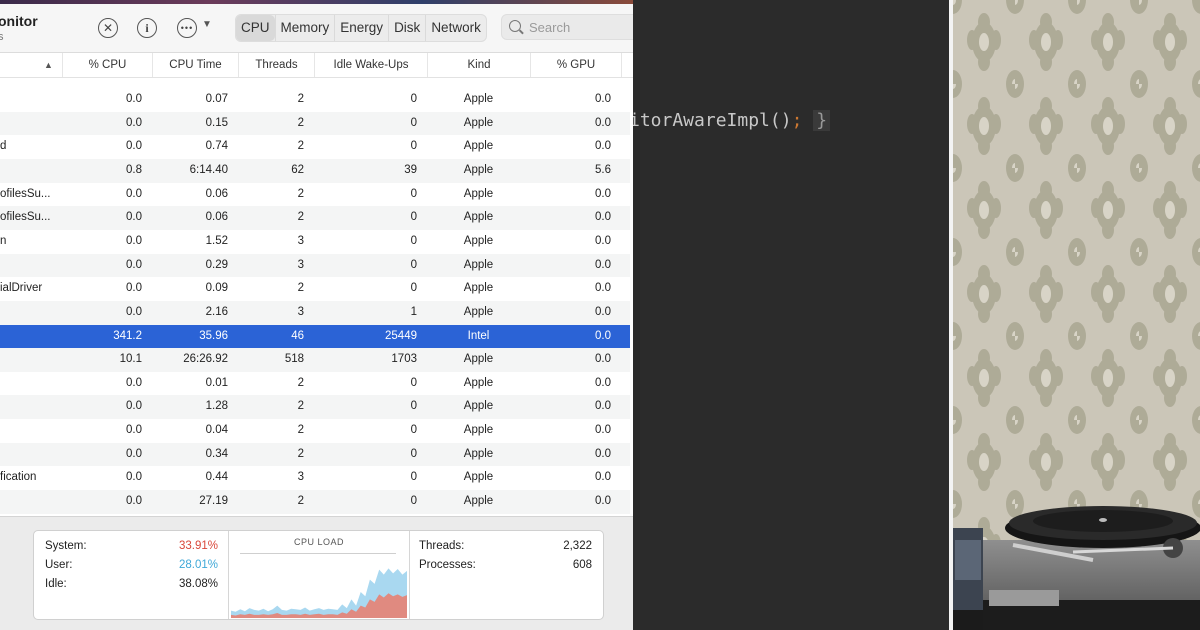  What do you see at coordinates (216, 217) in the screenshot?
I see `cpu-time: 0.06` at bounding box center [216, 217].